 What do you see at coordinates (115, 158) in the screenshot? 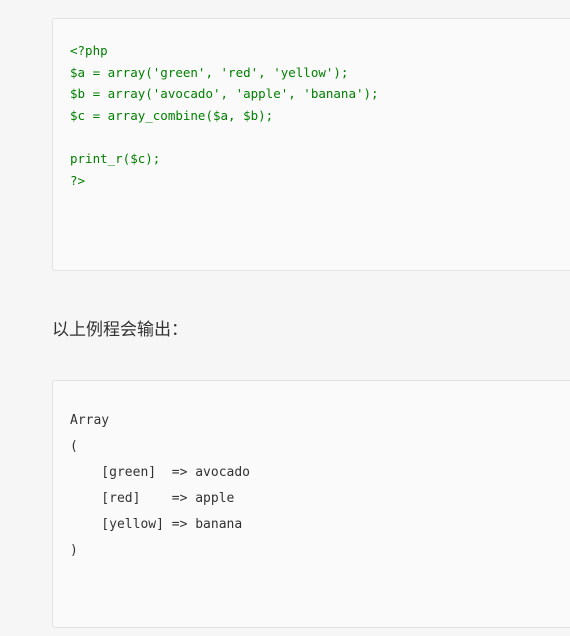
I see `code-line-print: print_r($c);` at bounding box center [115, 158].